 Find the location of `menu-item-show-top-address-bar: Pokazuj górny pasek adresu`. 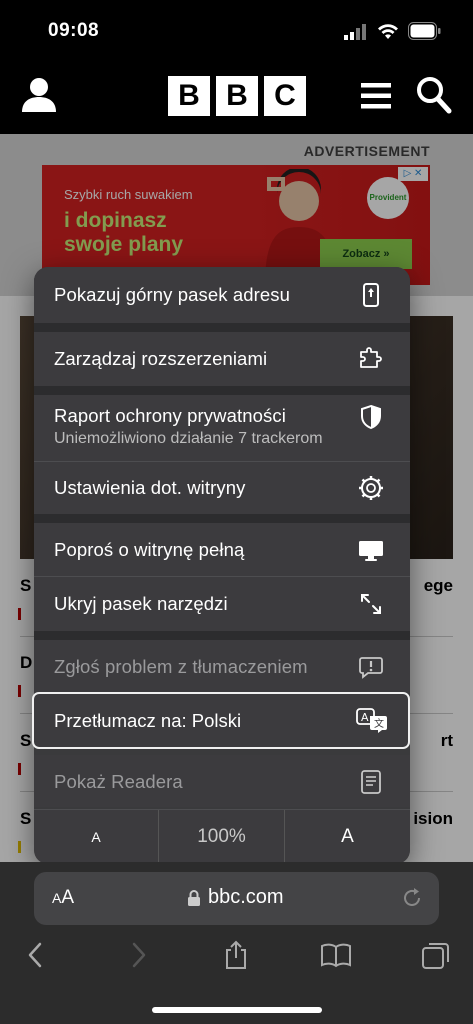

menu-item-show-top-address-bar: Pokazuj górny pasek adresu is located at coordinates (222, 295).